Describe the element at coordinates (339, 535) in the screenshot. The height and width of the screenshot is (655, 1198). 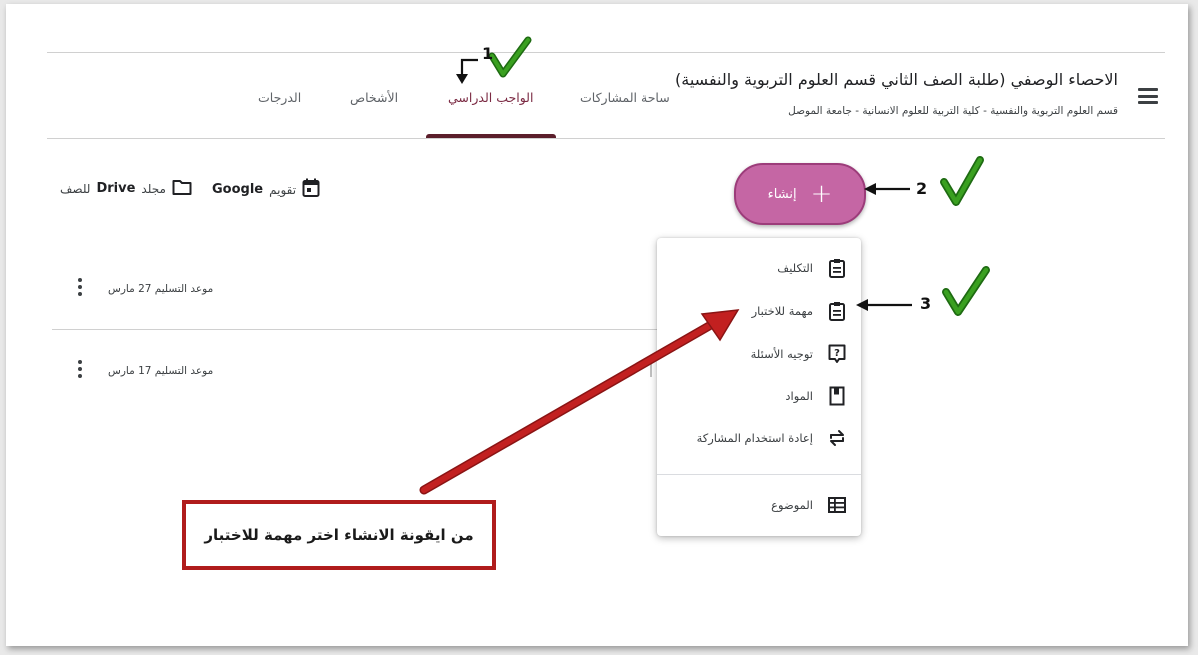
I see `instruction-note: من ايقونة الانشاء اختر مهمة للاختبار` at that location.